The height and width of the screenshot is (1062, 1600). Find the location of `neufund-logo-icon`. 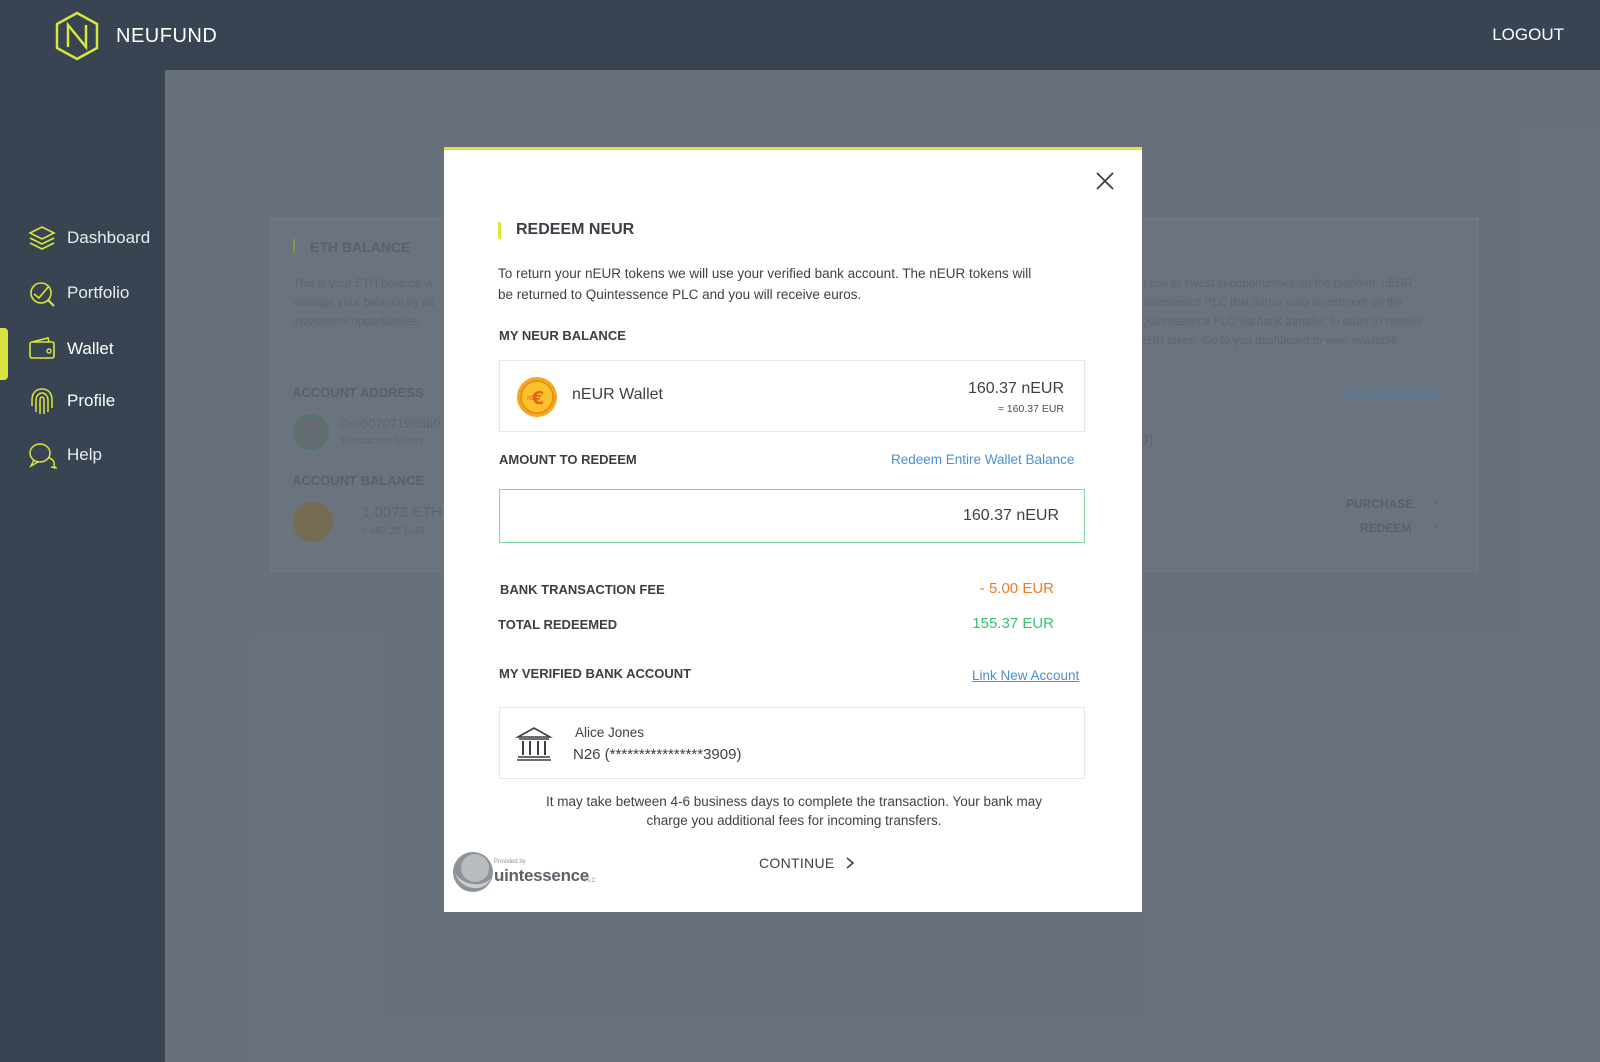

neufund-logo-icon is located at coordinates (77, 36).